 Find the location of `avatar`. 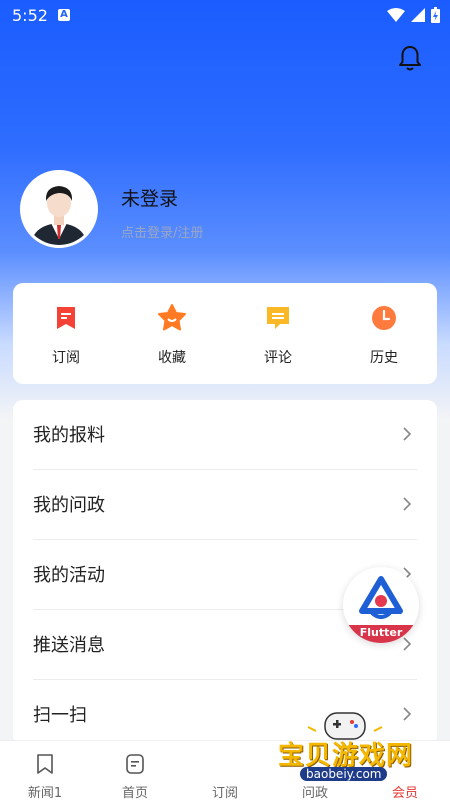

avatar is located at coordinates (59, 209).